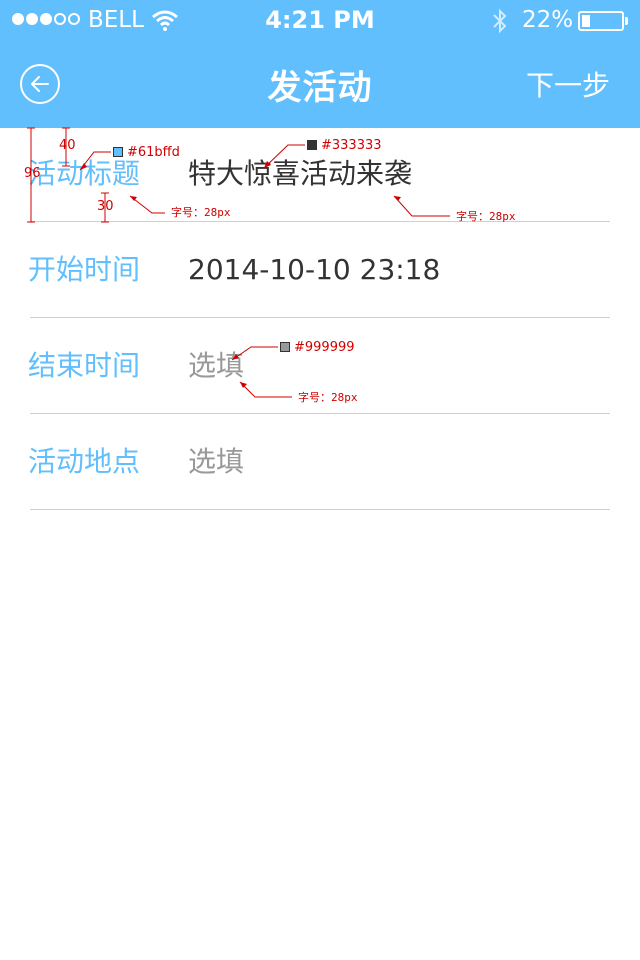 The image size is (640, 960). Describe the element at coordinates (324, 347) in the screenshot. I see `annotation-placeholder-color: #999999` at that location.